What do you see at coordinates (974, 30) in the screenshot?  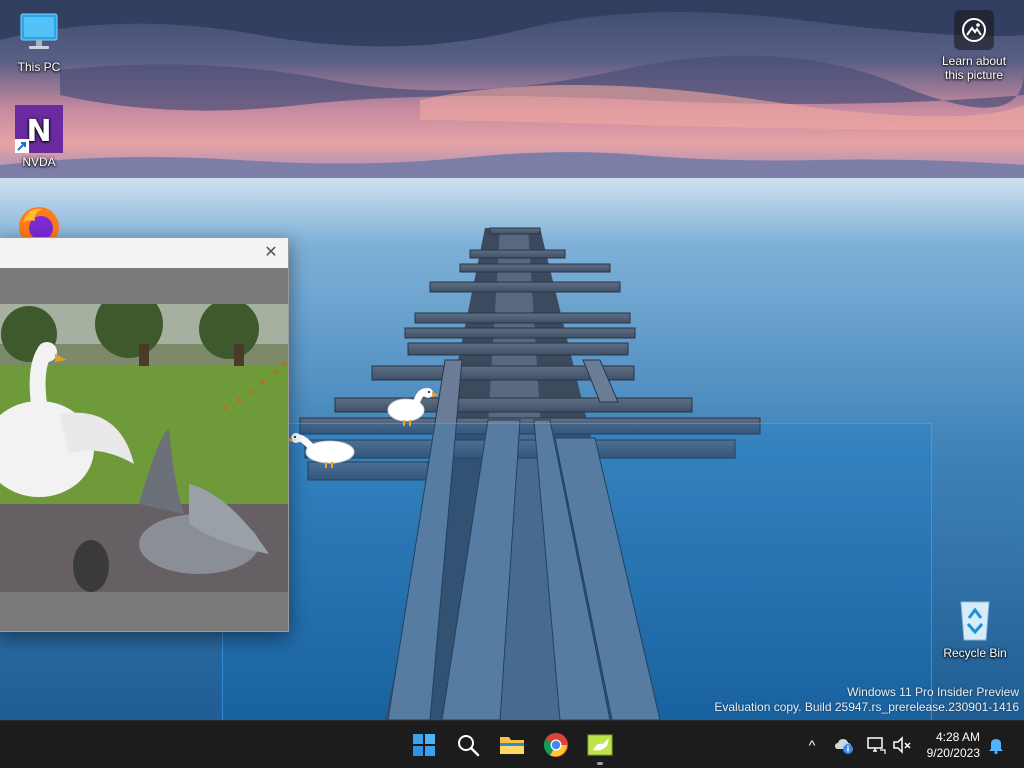 I see `camera-icon` at bounding box center [974, 30].